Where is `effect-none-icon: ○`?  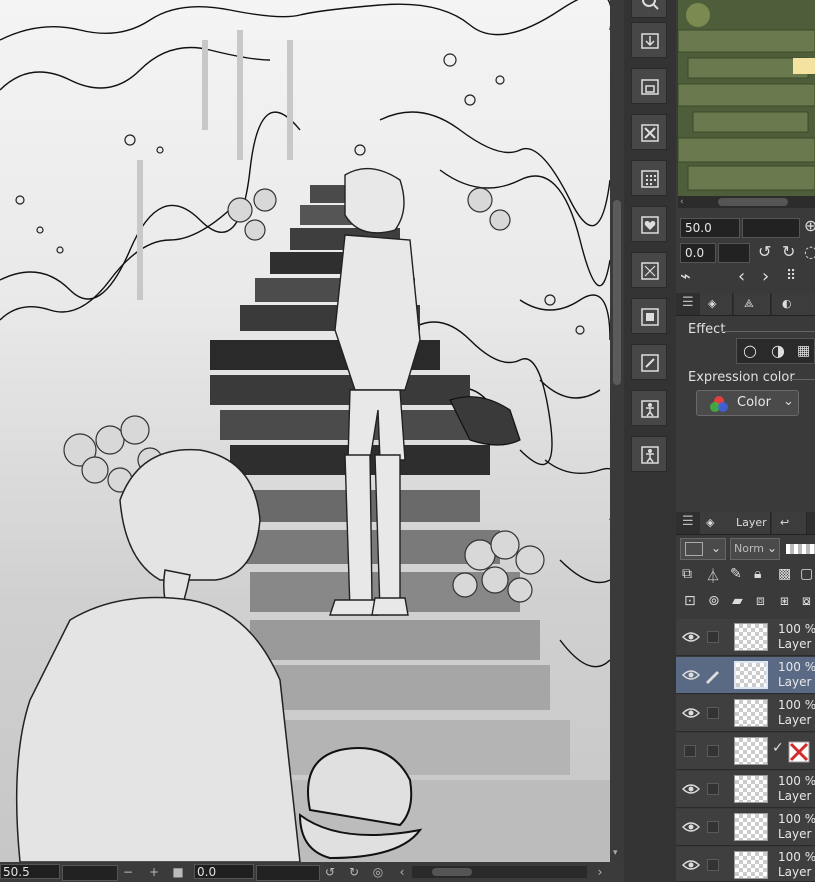
effect-none-icon: ○ is located at coordinates (750, 350).